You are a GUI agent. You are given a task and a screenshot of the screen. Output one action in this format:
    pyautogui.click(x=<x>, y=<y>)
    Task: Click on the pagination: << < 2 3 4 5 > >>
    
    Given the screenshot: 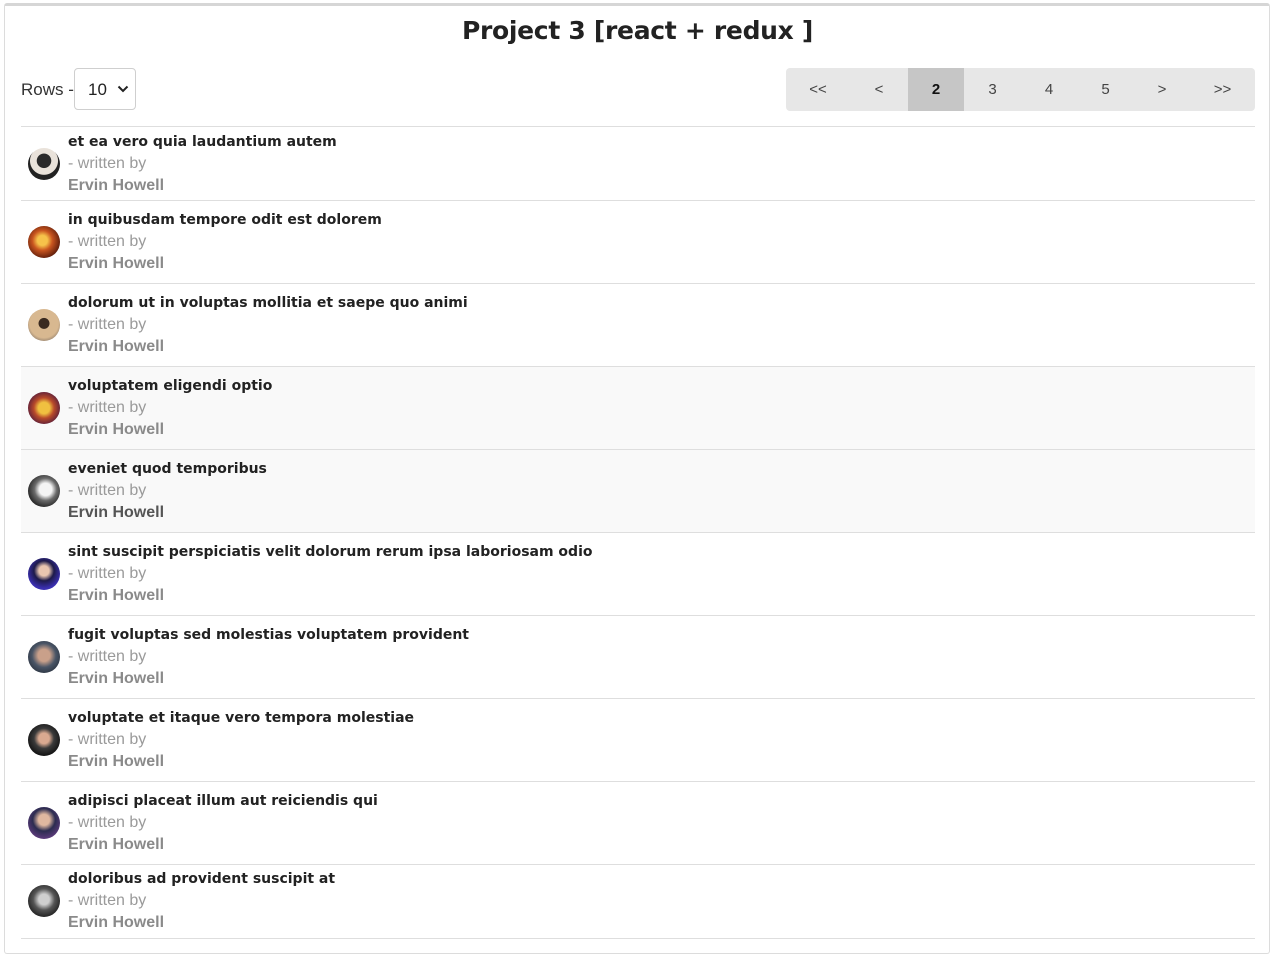 What is the action you would take?
    pyautogui.click(x=1020, y=89)
    